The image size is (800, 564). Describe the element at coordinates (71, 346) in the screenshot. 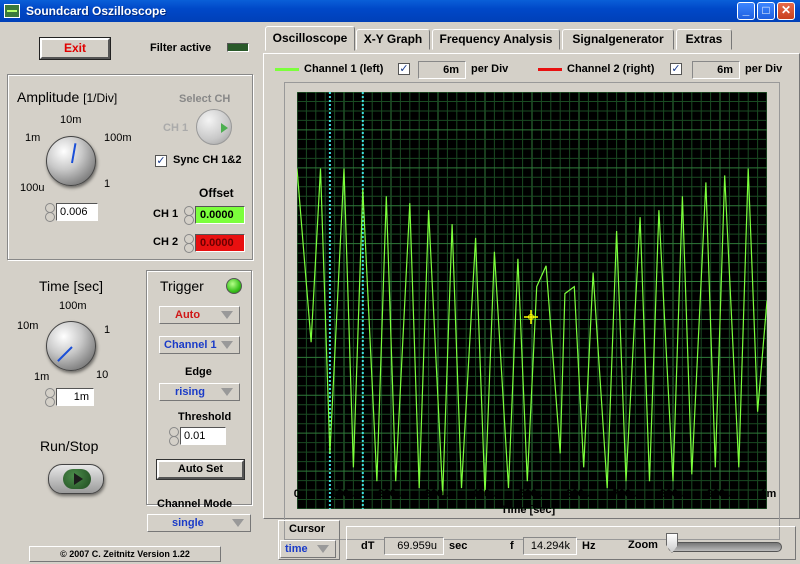

I see `time-knob` at that location.